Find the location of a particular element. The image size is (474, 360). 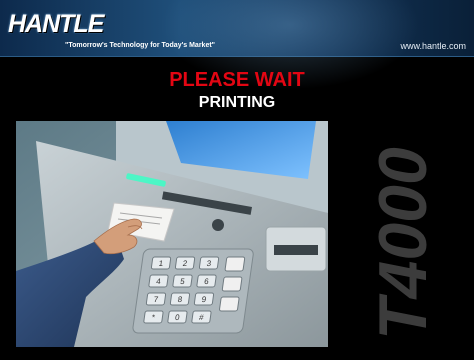

model-name: T4000 is located at coordinates (403, 243).